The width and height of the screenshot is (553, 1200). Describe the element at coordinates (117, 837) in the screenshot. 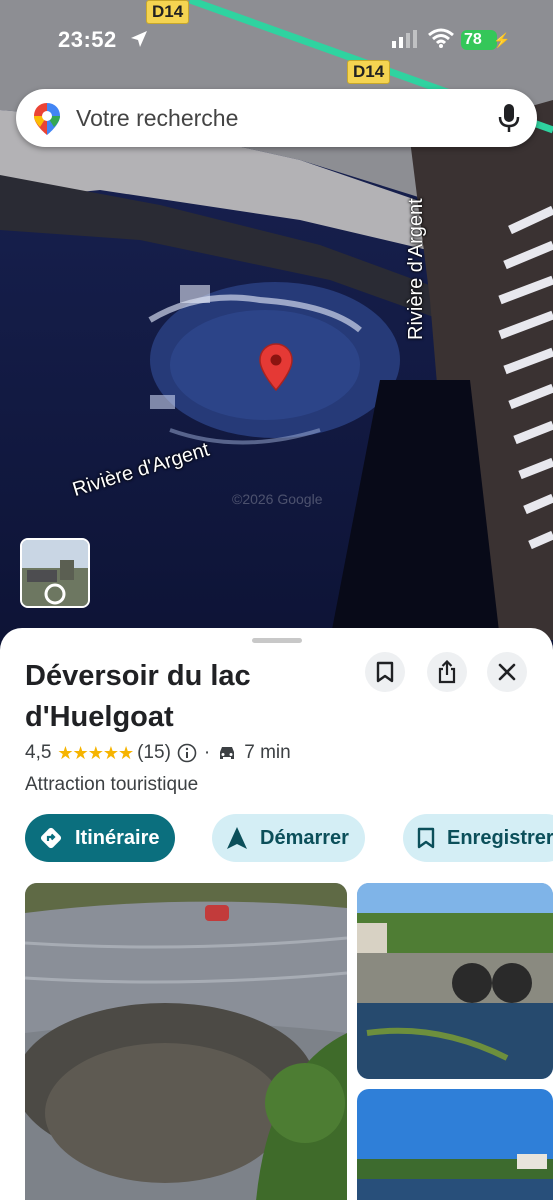

I see `directions-label: Itinéraire` at that location.